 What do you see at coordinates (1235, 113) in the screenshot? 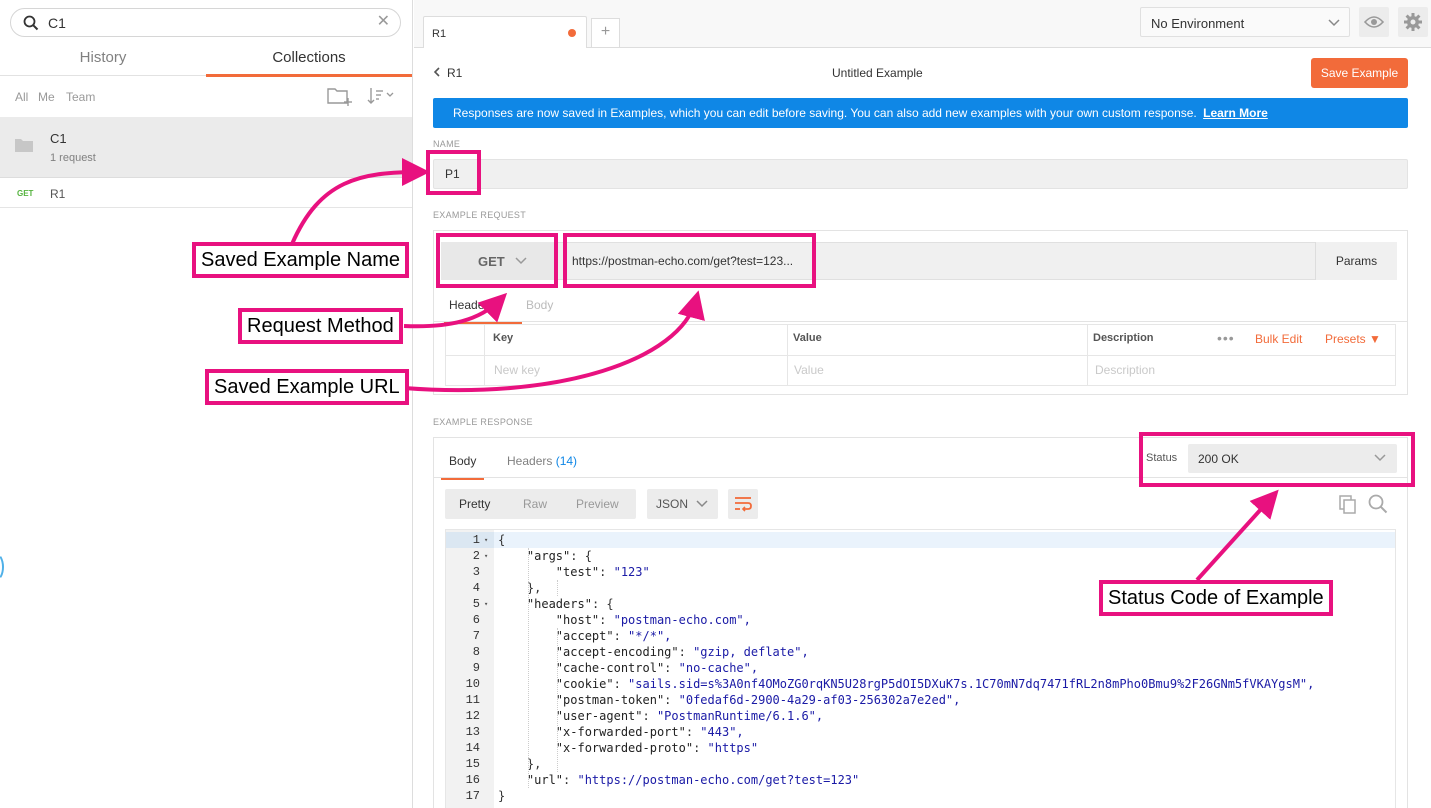
I see `learn-more-link: Learn More` at bounding box center [1235, 113].